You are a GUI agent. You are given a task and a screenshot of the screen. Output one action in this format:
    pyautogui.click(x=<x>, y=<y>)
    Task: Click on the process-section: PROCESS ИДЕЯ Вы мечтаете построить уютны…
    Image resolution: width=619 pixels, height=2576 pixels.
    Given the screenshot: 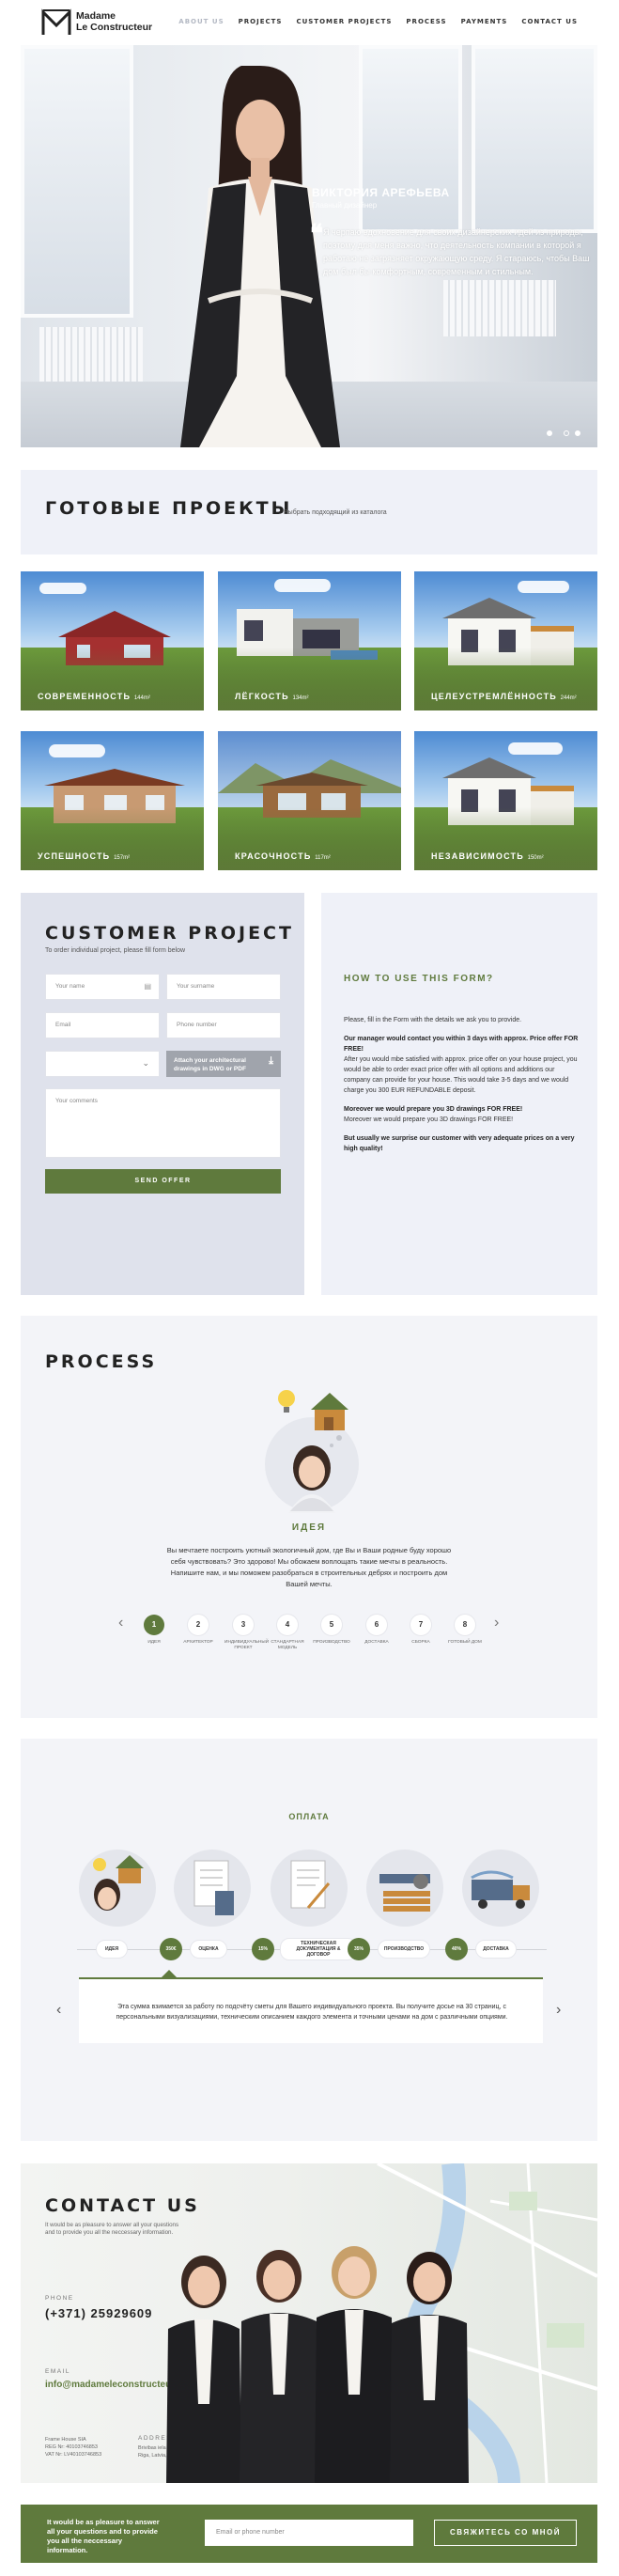 What is the action you would take?
    pyautogui.click(x=309, y=1517)
    